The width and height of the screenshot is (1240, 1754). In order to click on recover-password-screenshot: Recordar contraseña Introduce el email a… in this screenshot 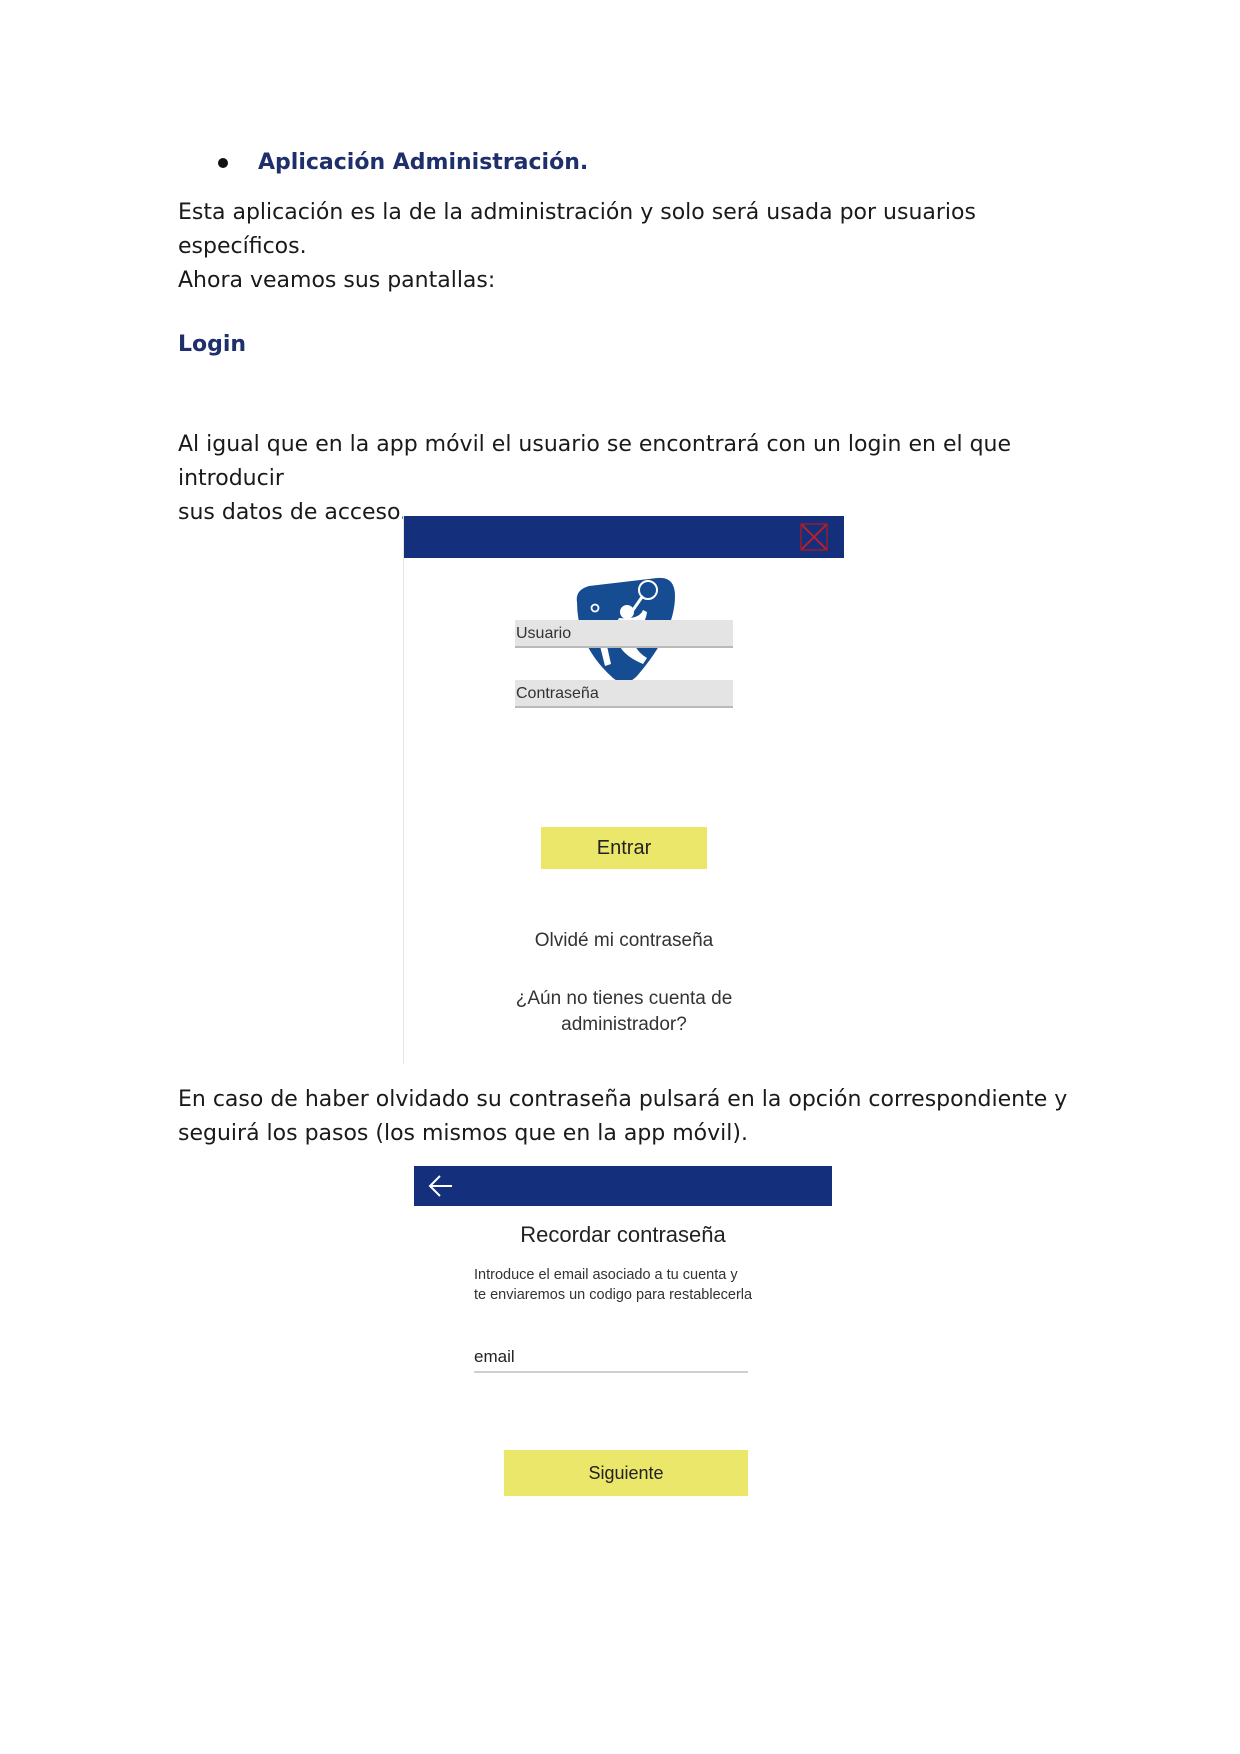, I will do `click(623, 1331)`.